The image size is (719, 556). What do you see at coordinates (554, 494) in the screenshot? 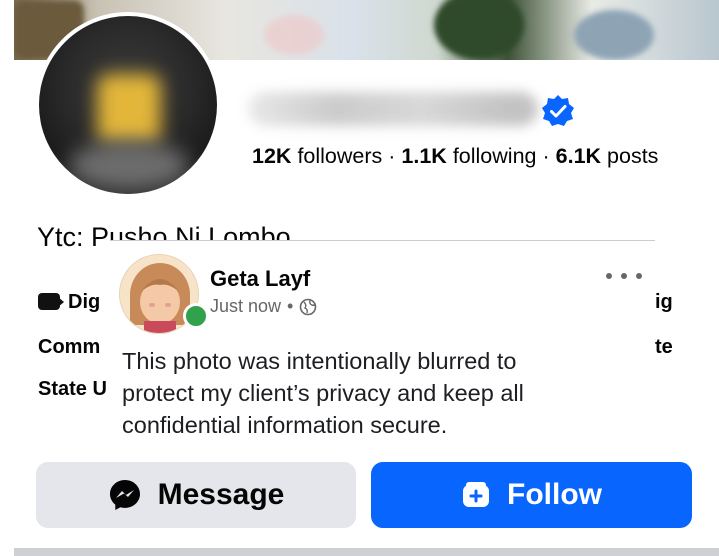
I see `follow-label: Follow` at bounding box center [554, 494].